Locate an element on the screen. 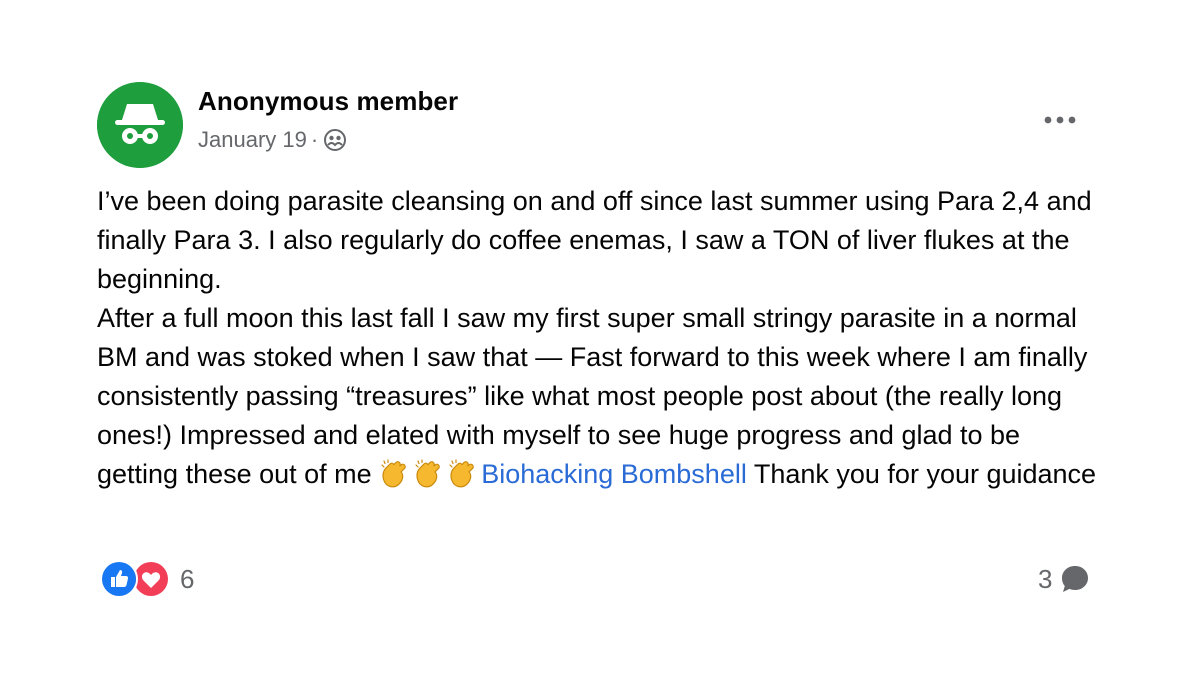 This screenshot has width=1200, height=676. comment-icon is located at coordinates (1075, 579).